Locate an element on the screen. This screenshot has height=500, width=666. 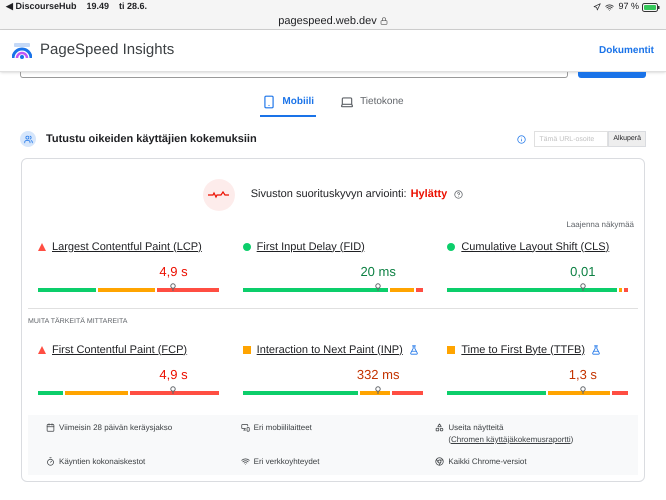
info-text: Kaikki Chrome-versiot is located at coordinates (487, 462).